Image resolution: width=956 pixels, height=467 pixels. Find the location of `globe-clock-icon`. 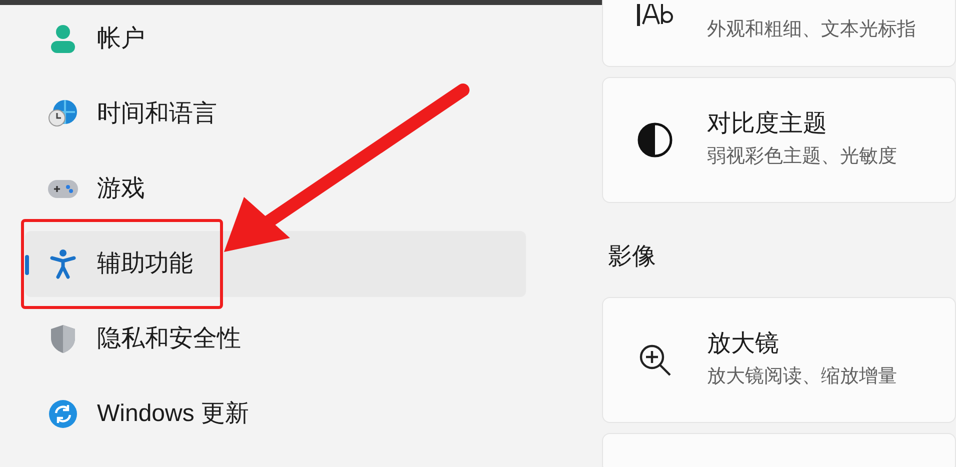

globe-clock-icon is located at coordinates (63, 114).